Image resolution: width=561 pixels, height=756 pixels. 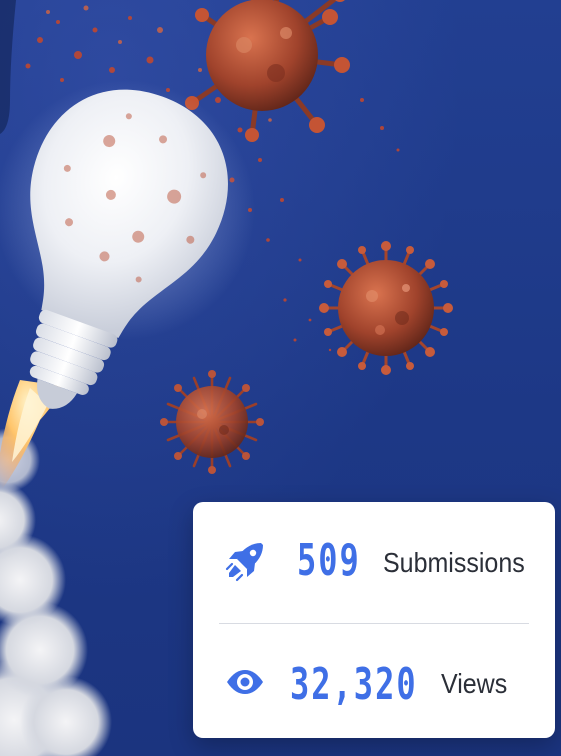 I want to click on eye-icon, so click(x=245, y=682).